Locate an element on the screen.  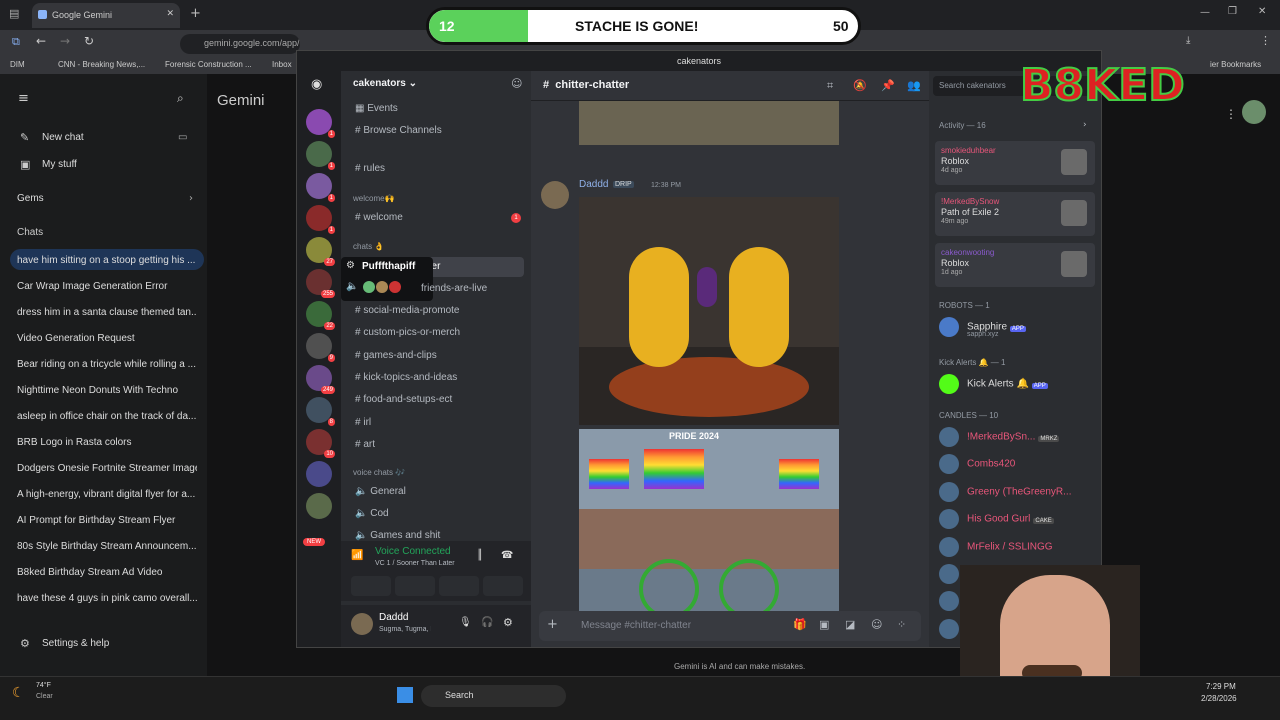
events-link: ▦ Events is located at coordinates (376, 108).